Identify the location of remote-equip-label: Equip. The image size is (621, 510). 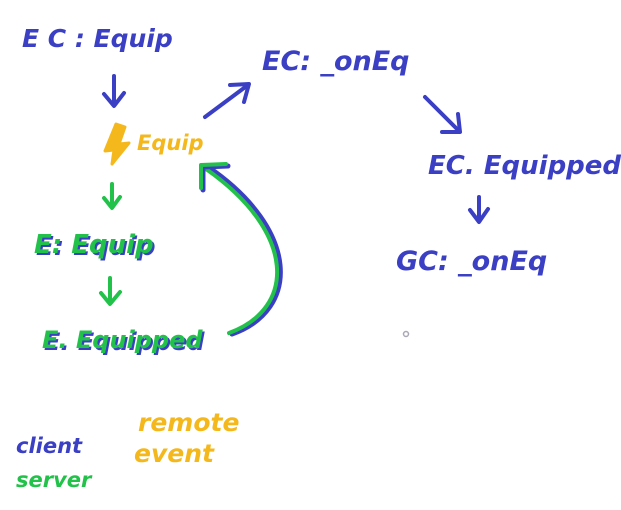
(170, 143).